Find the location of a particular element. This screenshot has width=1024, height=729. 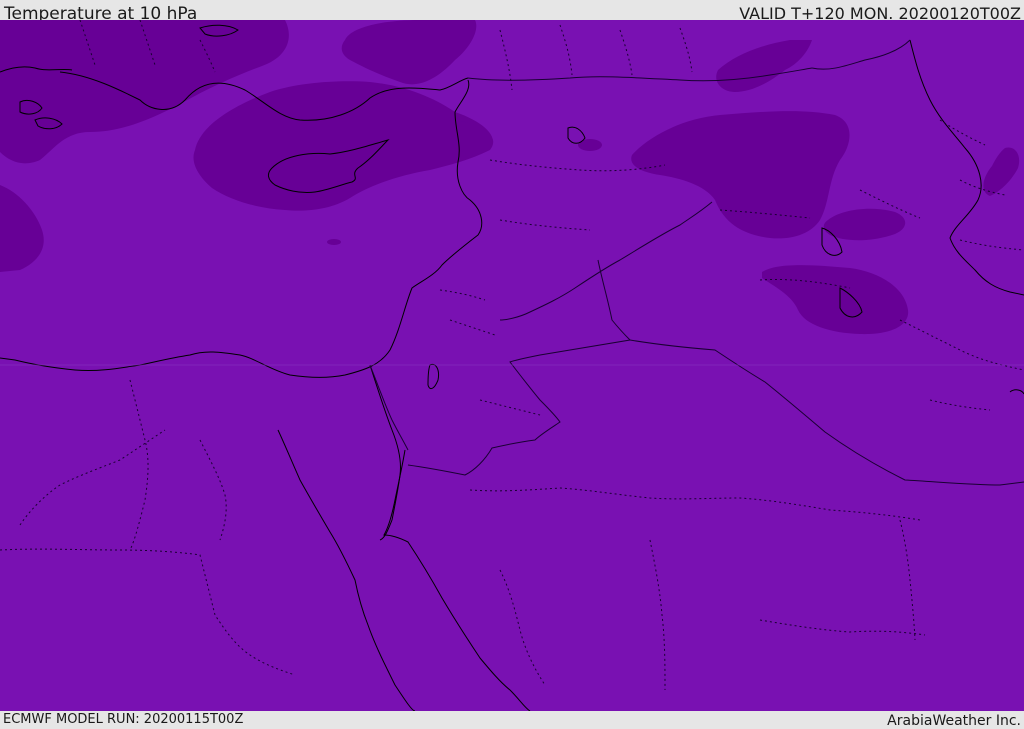

model-run-label: ECMWF MODEL RUN: 20200115T00Z is located at coordinates (123, 719).